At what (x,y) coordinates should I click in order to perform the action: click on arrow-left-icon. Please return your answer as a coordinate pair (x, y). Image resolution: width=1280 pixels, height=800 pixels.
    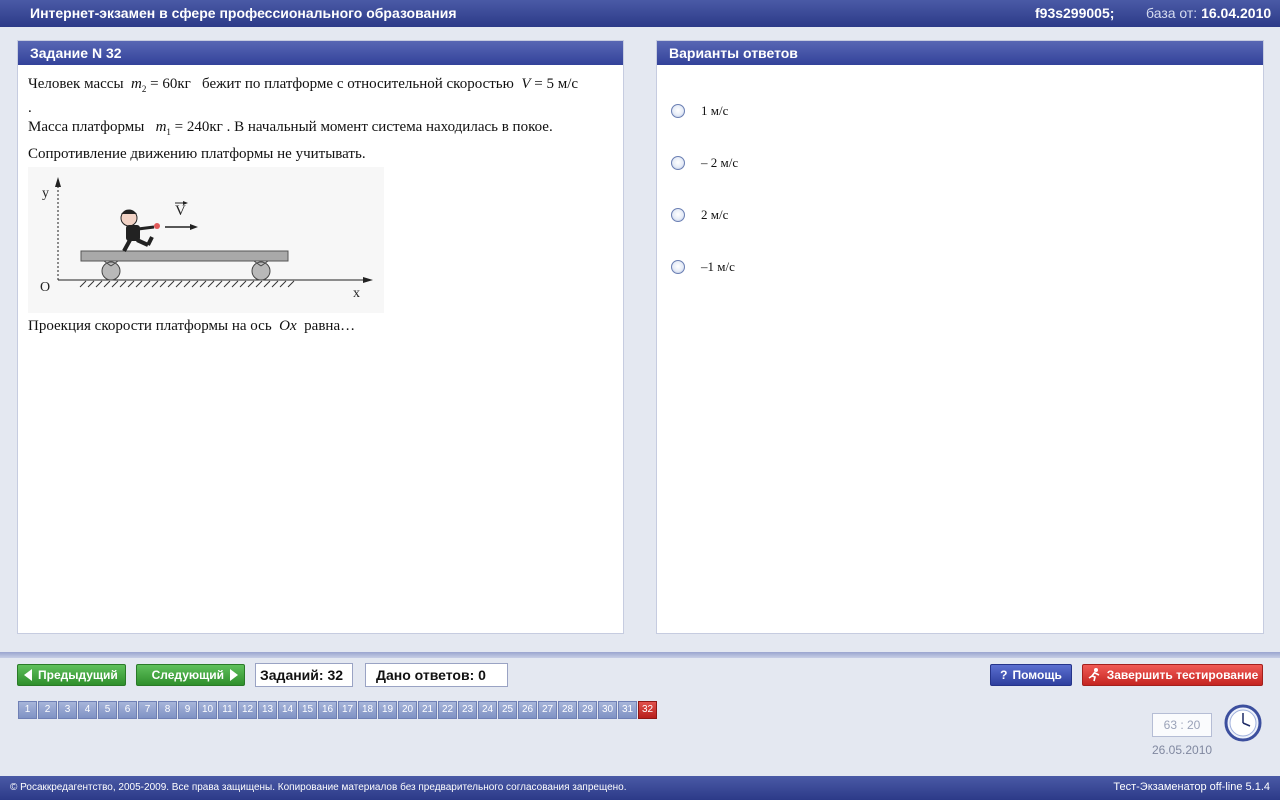
    Looking at the image, I should click on (28, 675).